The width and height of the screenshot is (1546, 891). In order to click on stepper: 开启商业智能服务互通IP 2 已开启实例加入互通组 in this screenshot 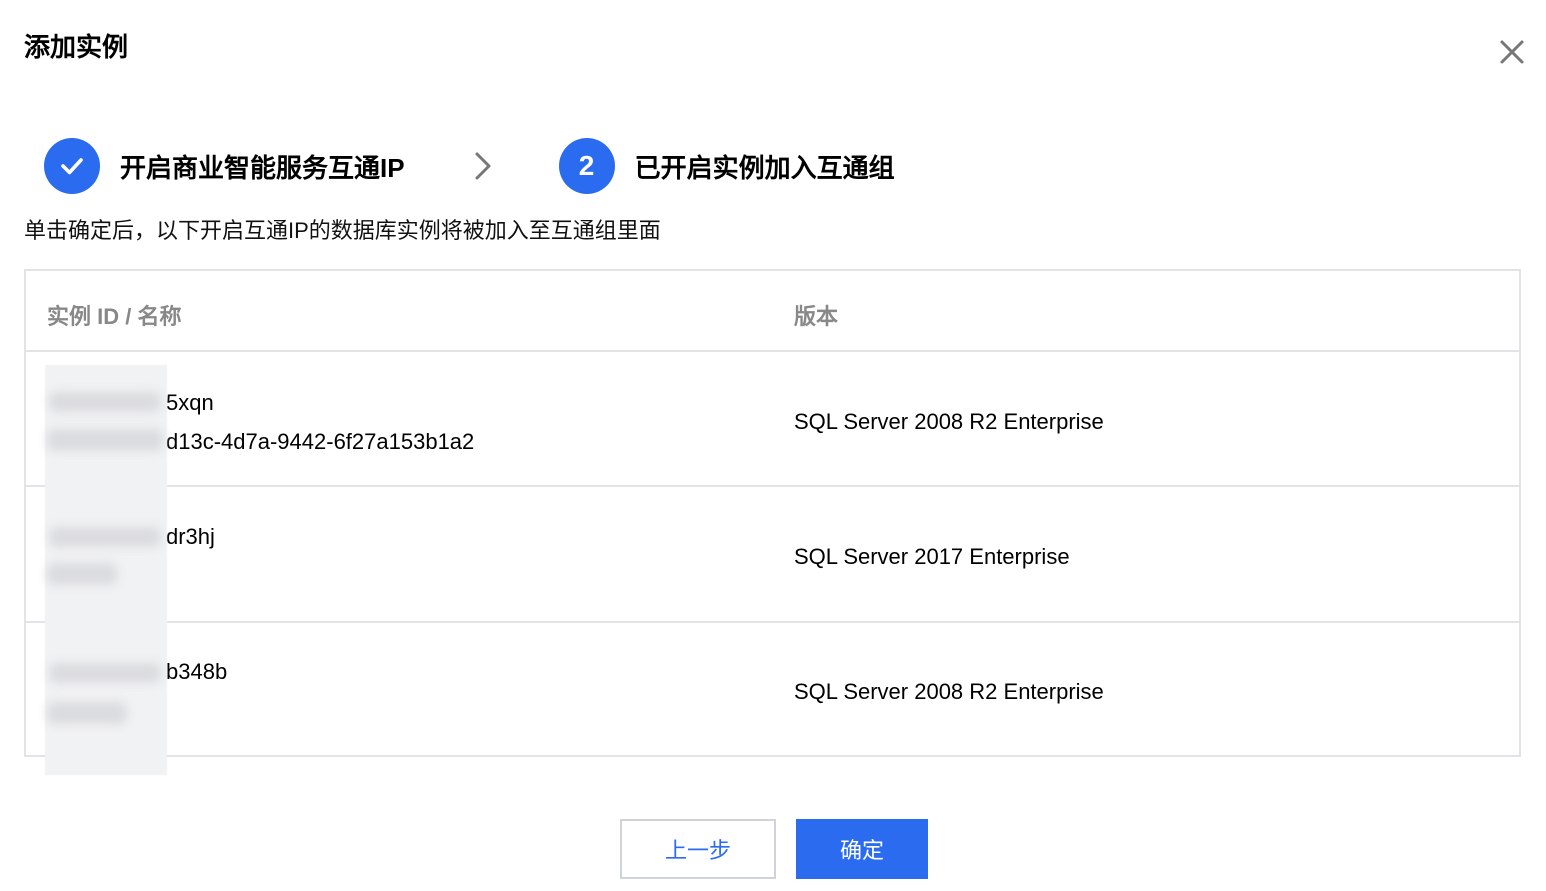, I will do `click(469, 166)`.